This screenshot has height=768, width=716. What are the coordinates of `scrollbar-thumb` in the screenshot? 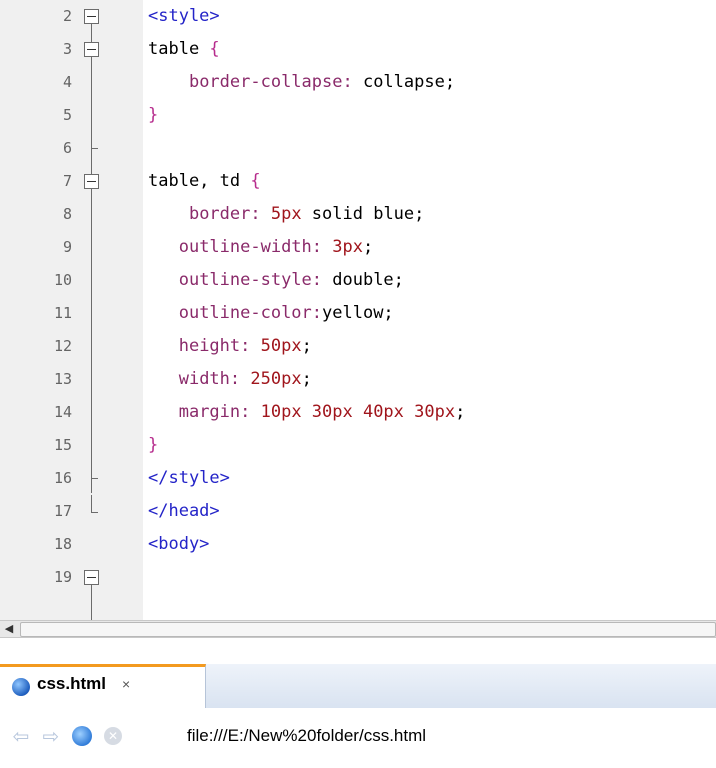 It's located at (368, 629).